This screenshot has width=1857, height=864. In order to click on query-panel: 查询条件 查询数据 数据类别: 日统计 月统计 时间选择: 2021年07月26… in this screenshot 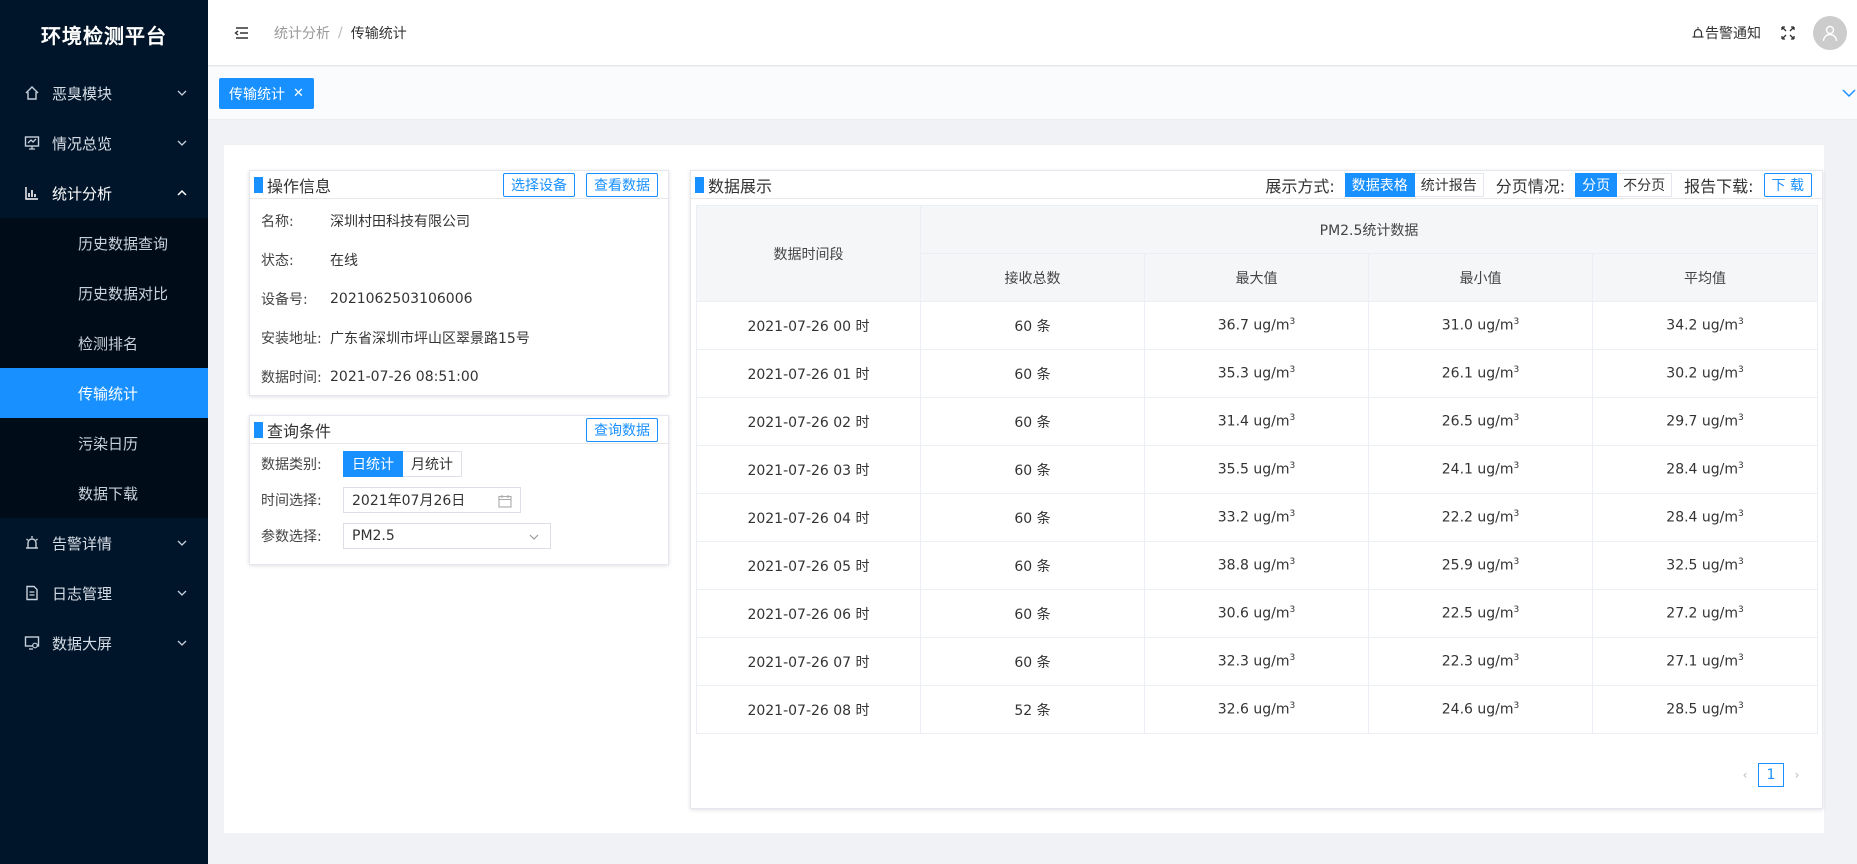, I will do `click(459, 490)`.